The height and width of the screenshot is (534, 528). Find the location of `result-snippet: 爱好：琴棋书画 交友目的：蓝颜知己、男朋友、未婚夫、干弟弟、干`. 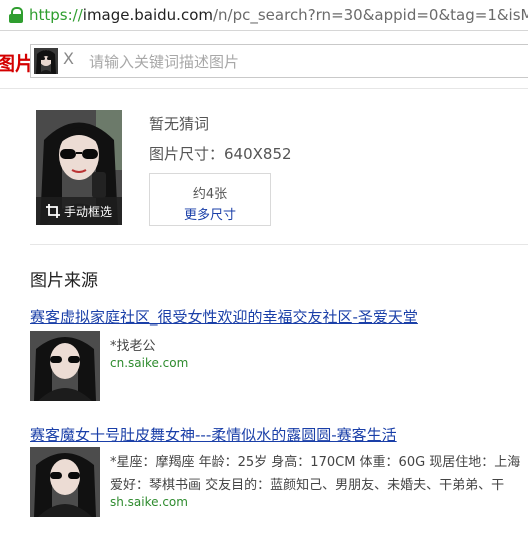

result-snippet: 爱好：琴棋书画 交友目的：蓝颜知己、男朋友、未婚夫、干弟弟、干 is located at coordinates (307, 485).